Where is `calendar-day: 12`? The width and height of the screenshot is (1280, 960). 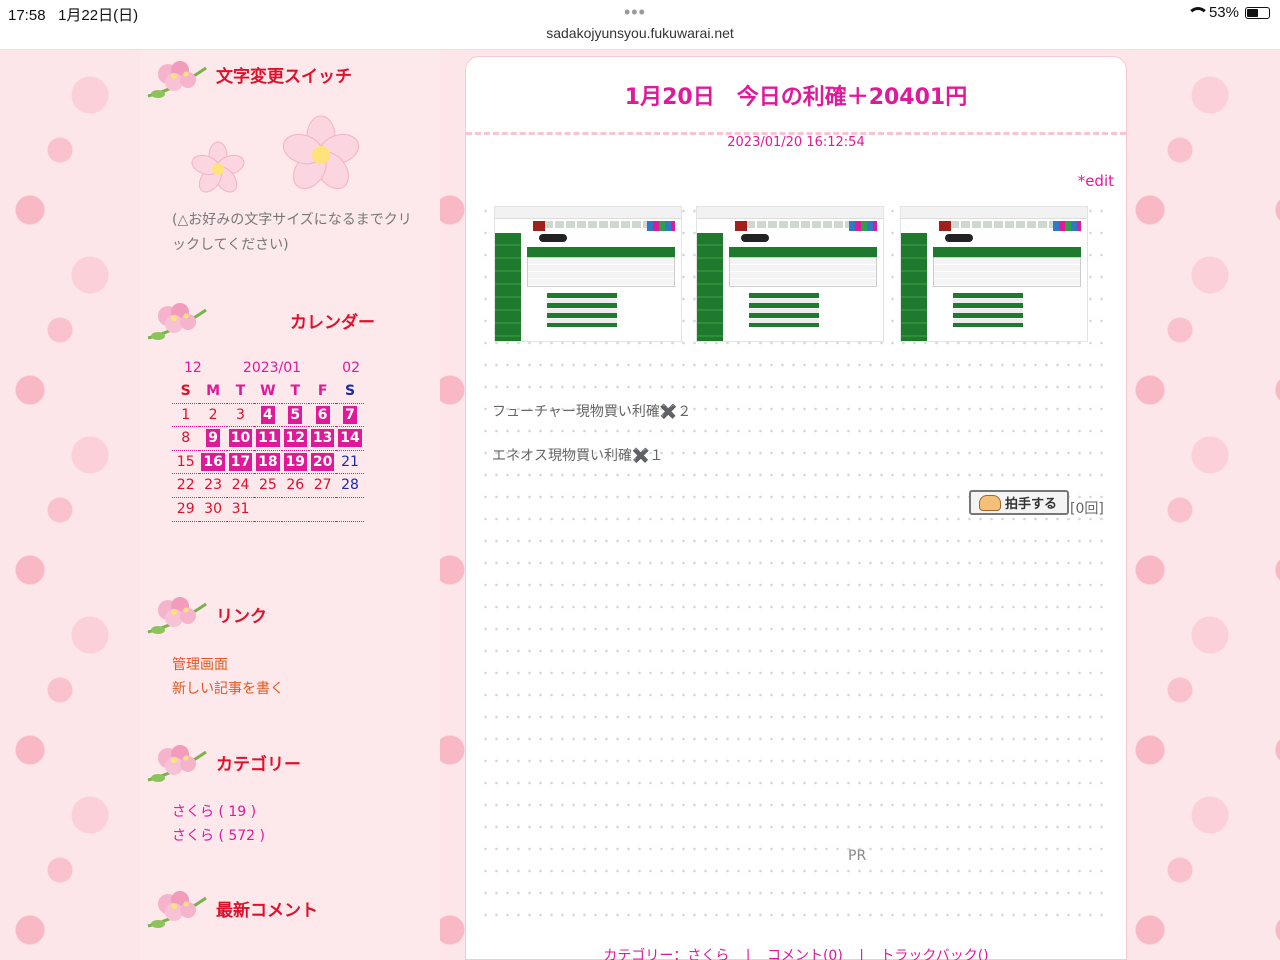 calendar-day: 12 is located at coordinates (295, 439).